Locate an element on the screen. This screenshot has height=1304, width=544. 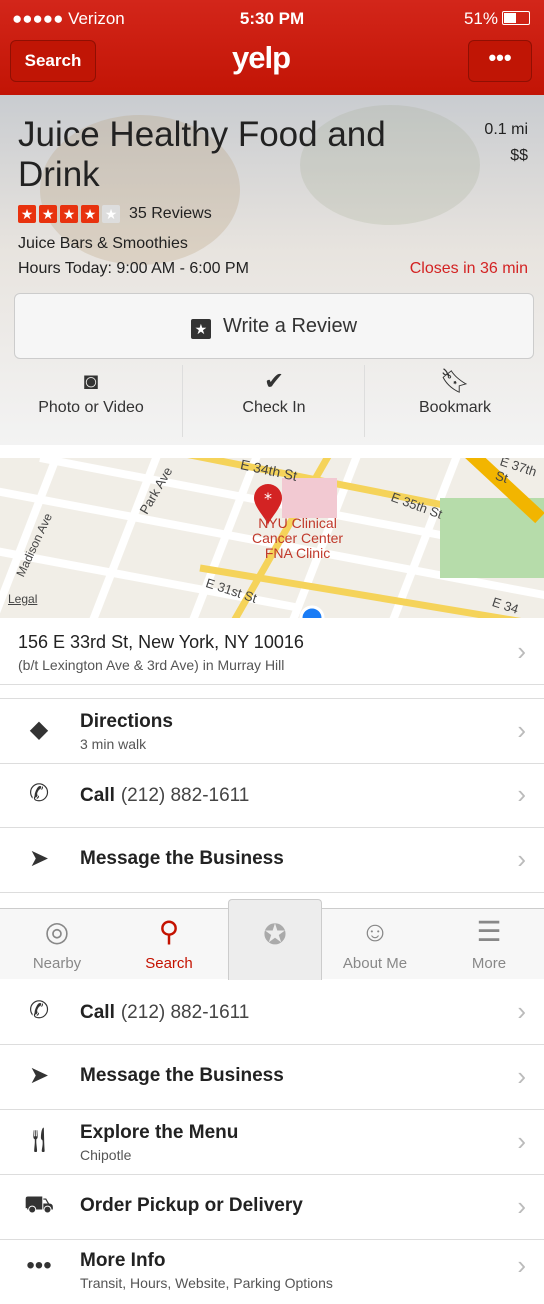
bookmark-button: 🔖︎ Bookmark is located at coordinates (454, 401).